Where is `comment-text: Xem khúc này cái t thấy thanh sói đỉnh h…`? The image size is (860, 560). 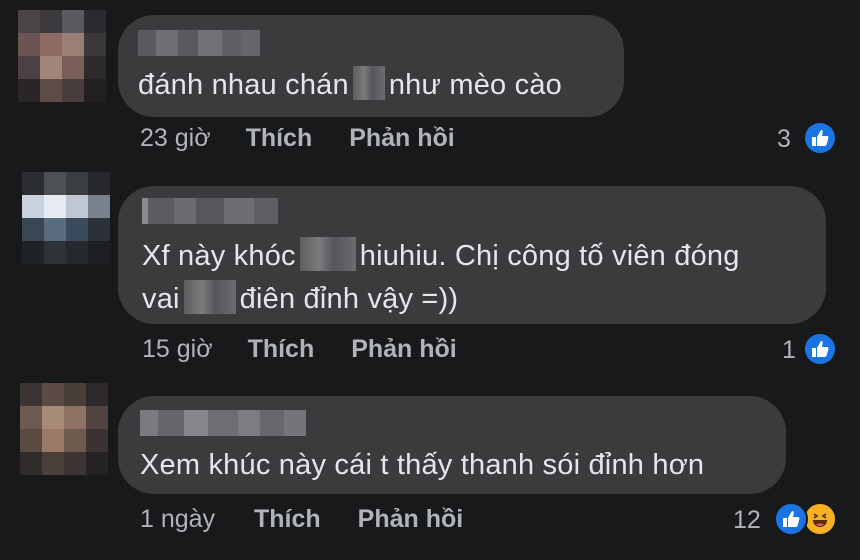 comment-text: Xem khúc này cái t thấy thanh sói đỉnh h… is located at coordinates (422, 465).